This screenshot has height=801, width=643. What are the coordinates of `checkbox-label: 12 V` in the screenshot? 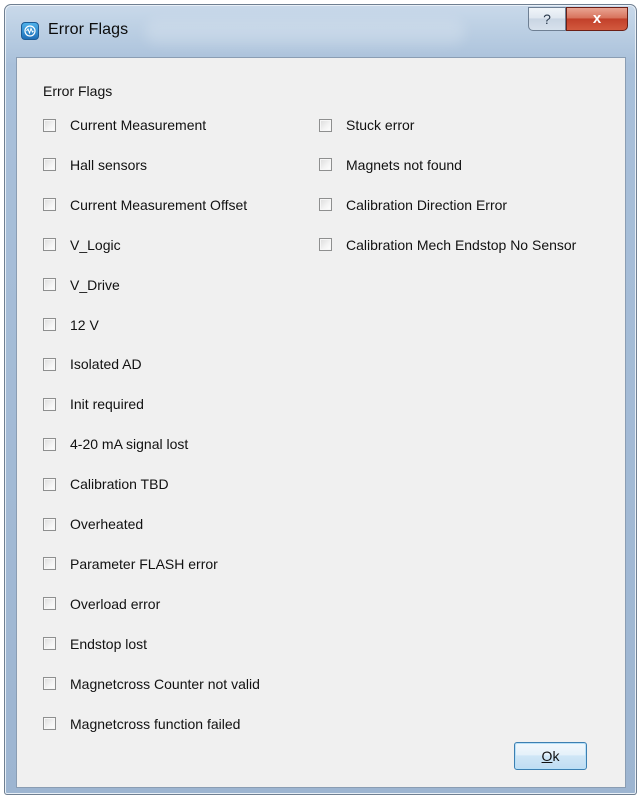 It's located at (84, 324).